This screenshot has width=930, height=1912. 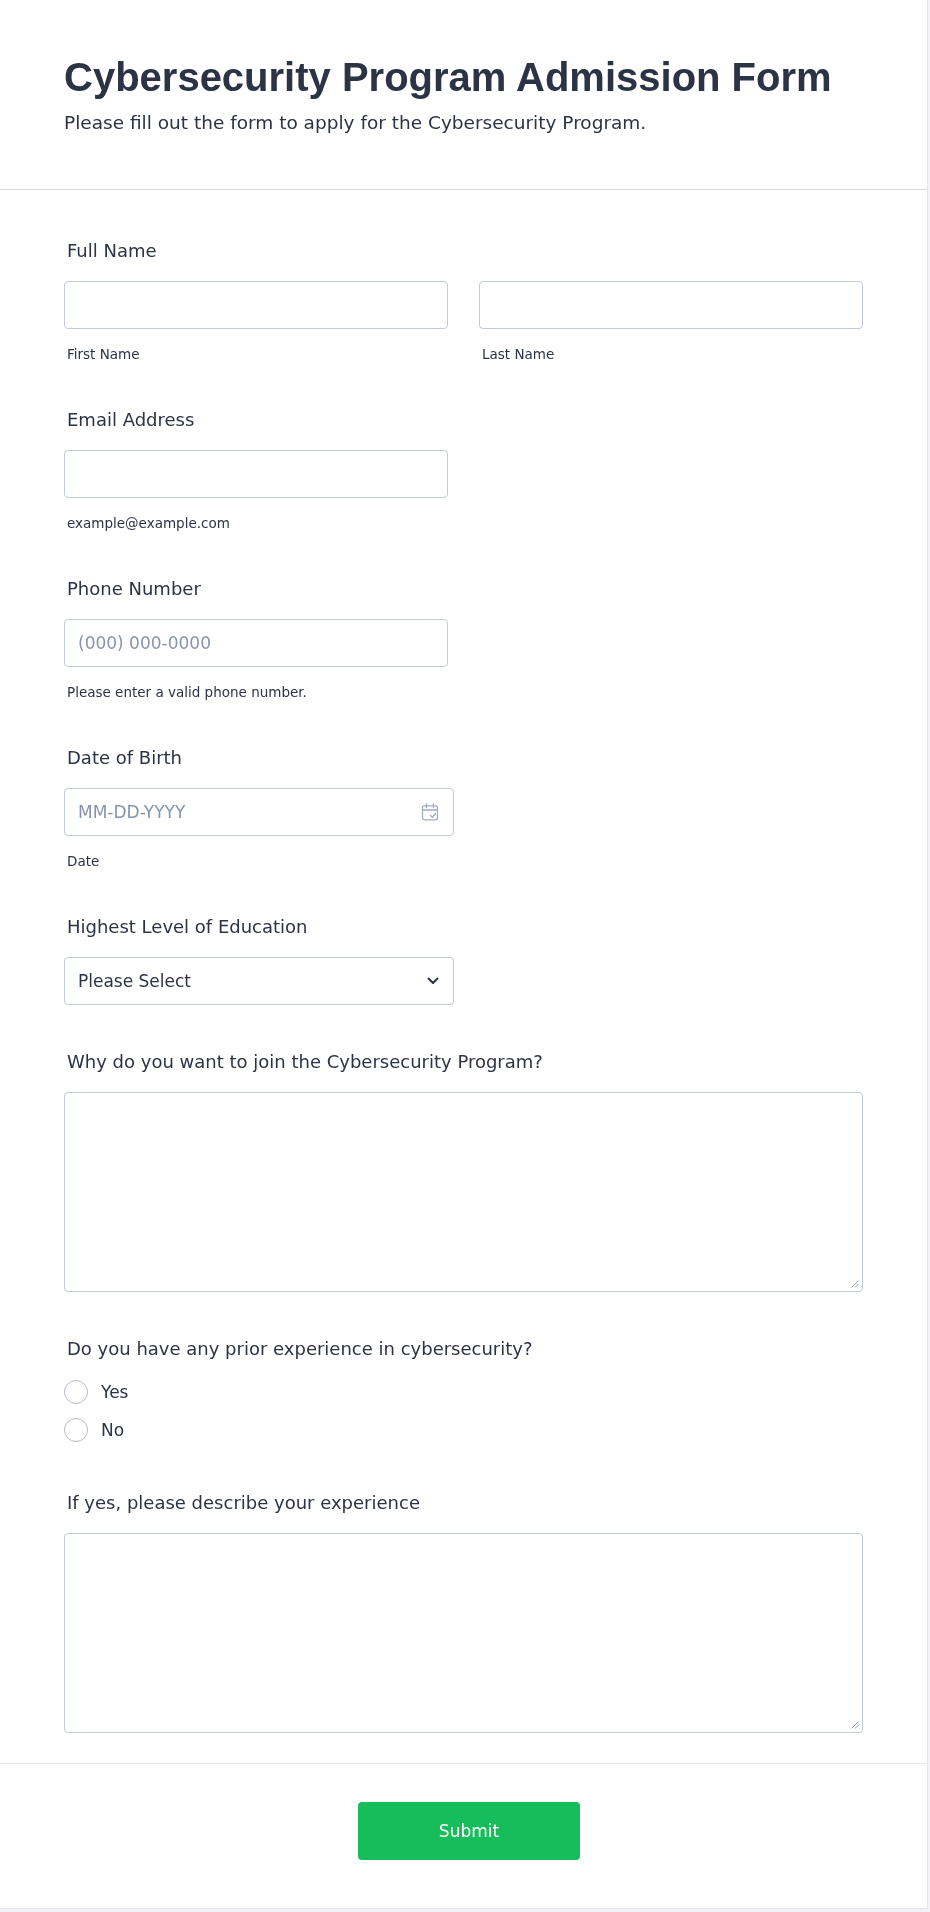 What do you see at coordinates (125, 758) in the screenshot?
I see `field-label: Date of Birth` at bounding box center [125, 758].